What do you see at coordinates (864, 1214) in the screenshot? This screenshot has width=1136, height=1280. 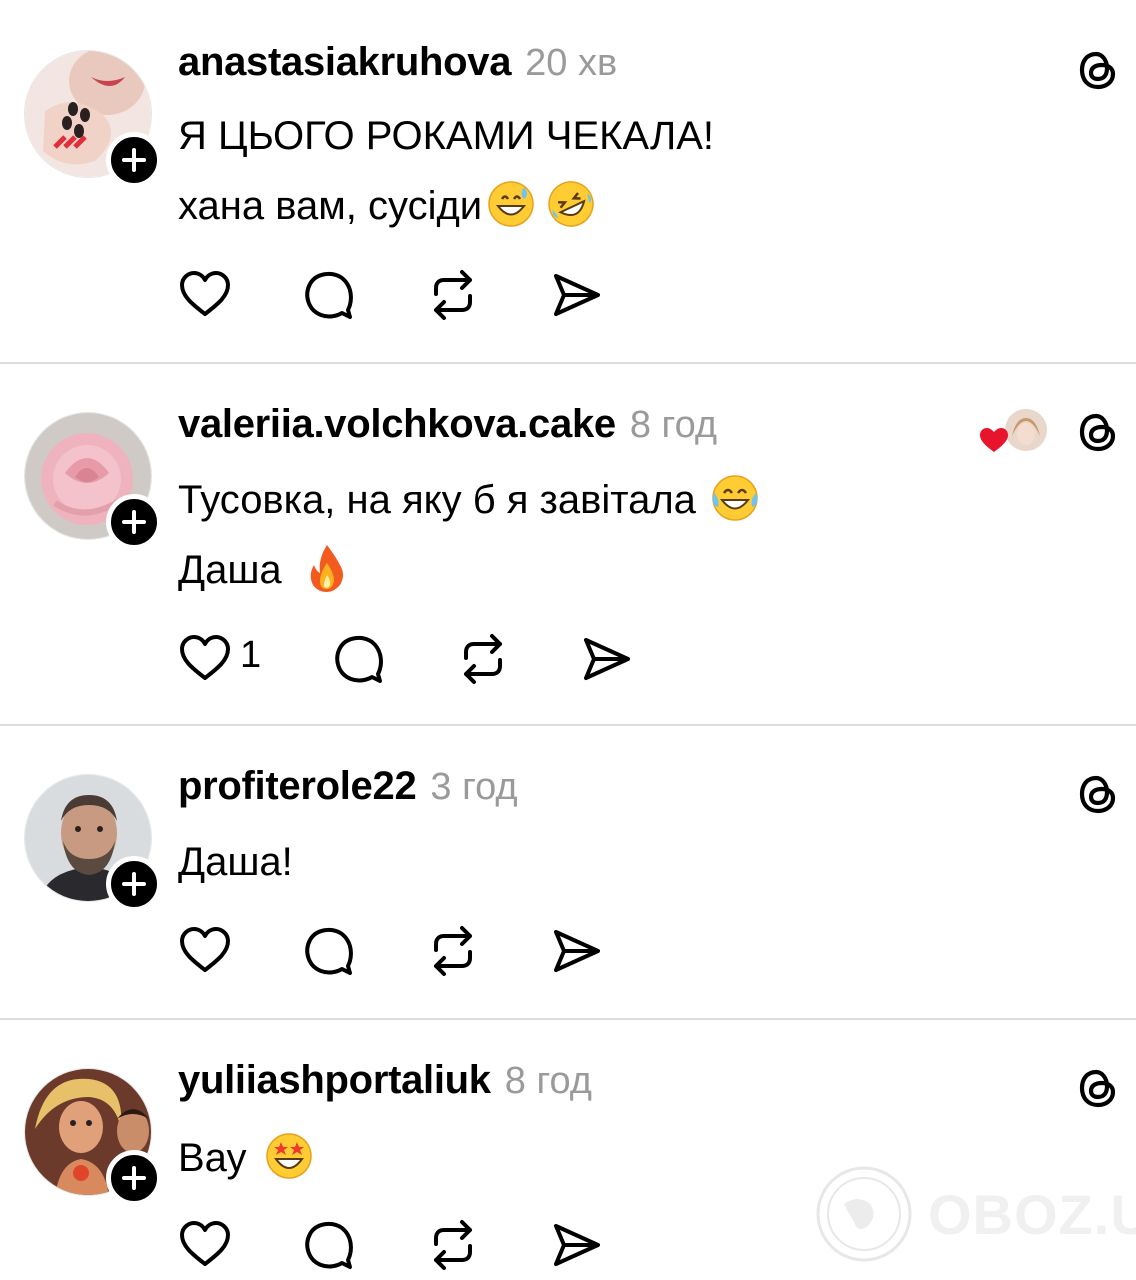 I see `globe-logo-icon` at bounding box center [864, 1214].